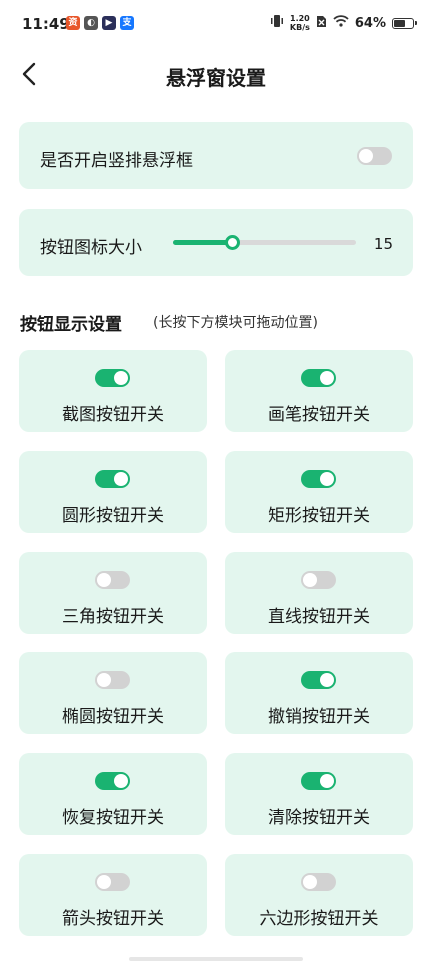 The width and height of the screenshot is (432, 964). What do you see at coordinates (113, 592) in the screenshot?
I see `button-toggle-tile: 三角按钮开关` at bounding box center [113, 592].